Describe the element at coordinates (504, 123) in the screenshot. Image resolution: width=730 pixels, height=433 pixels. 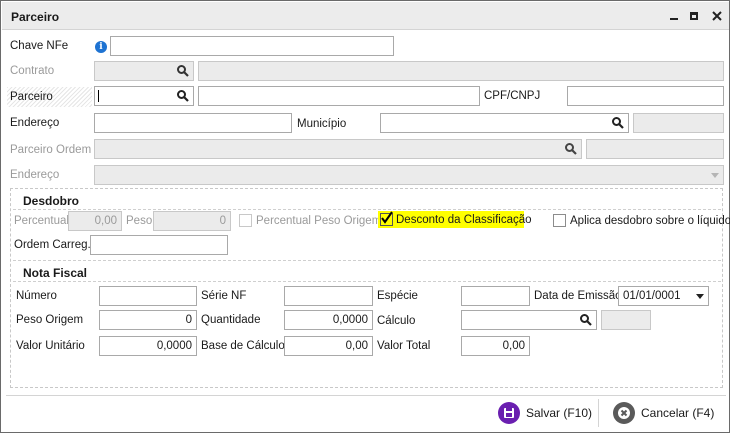
I see `municipio-input` at that location.